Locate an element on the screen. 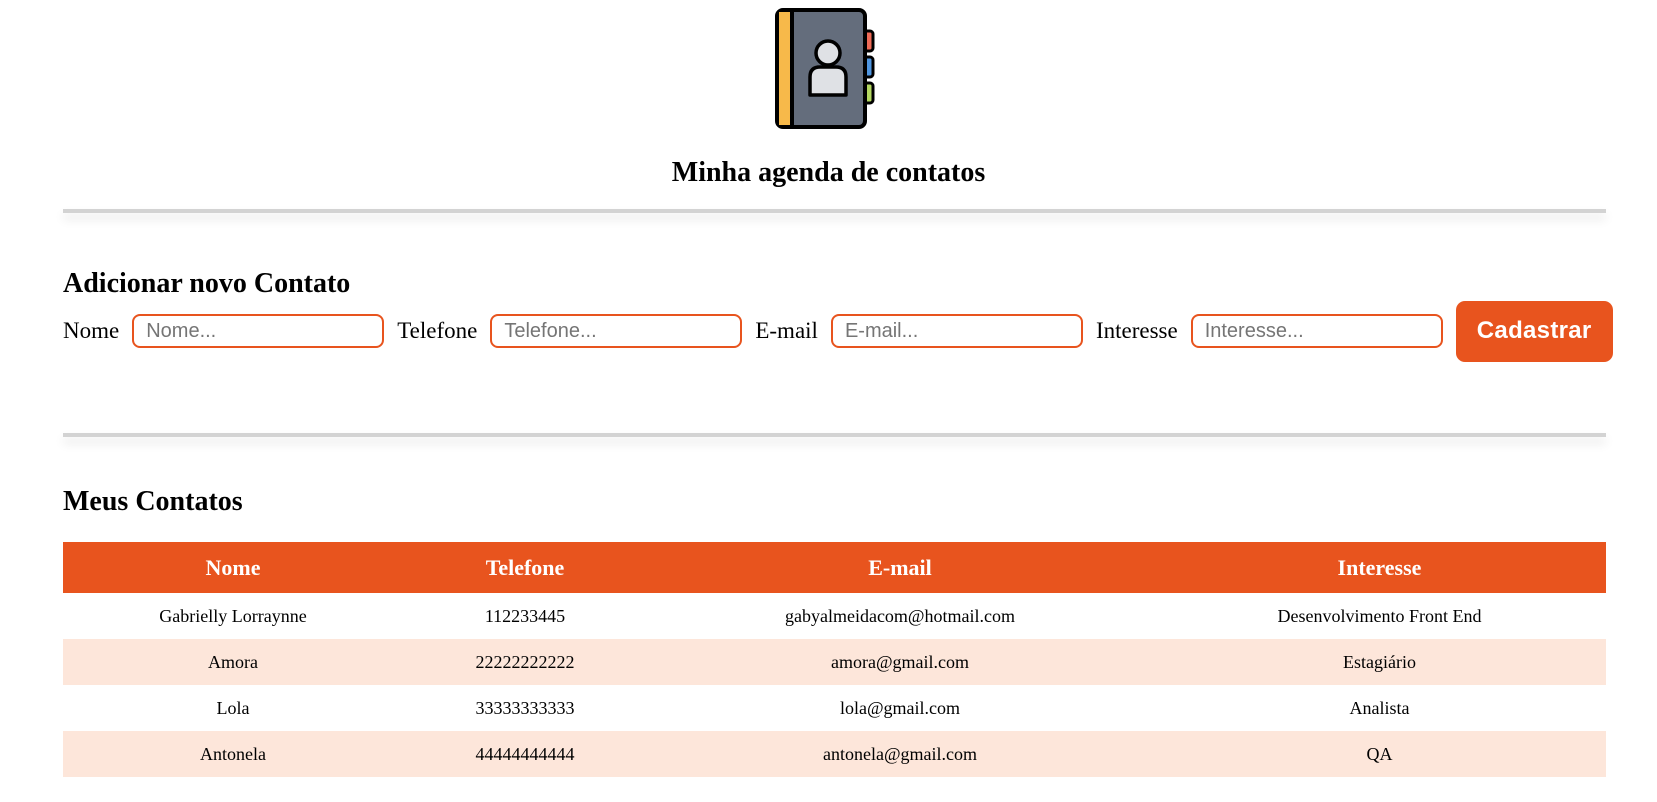  name-input is located at coordinates (258, 331).